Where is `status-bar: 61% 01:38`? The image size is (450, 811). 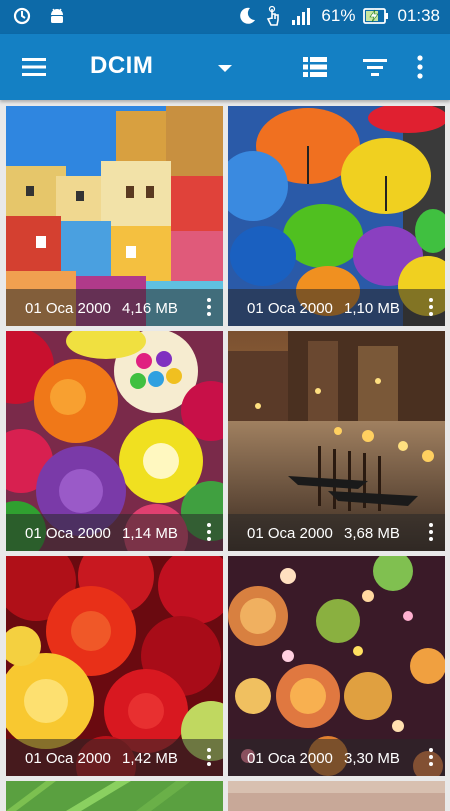 status-bar: 61% 01:38 is located at coordinates (225, 17).